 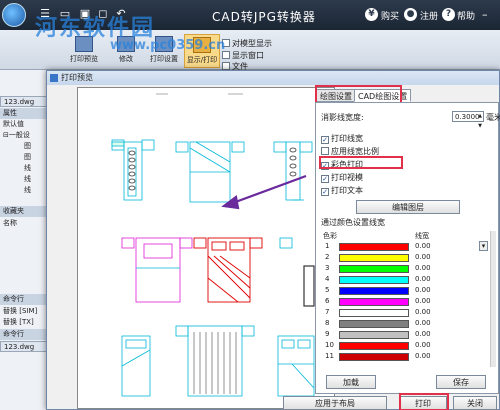 What do you see at coordinates (273, 78) in the screenshot?
I see `dialog-titlebar: 打印预览` at bounding box center [273, 78].